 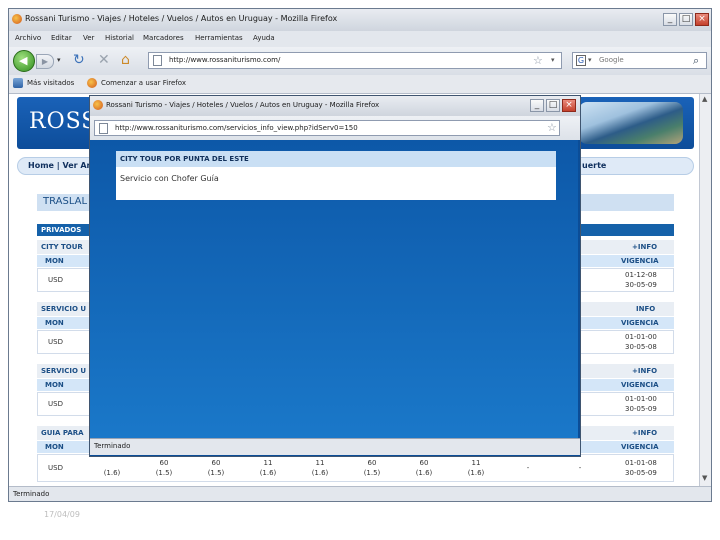 What do you see at coordinates (594, 165) in the screenshot?
I see `site-nav-right: uerte` at bounding box center [594, 165].